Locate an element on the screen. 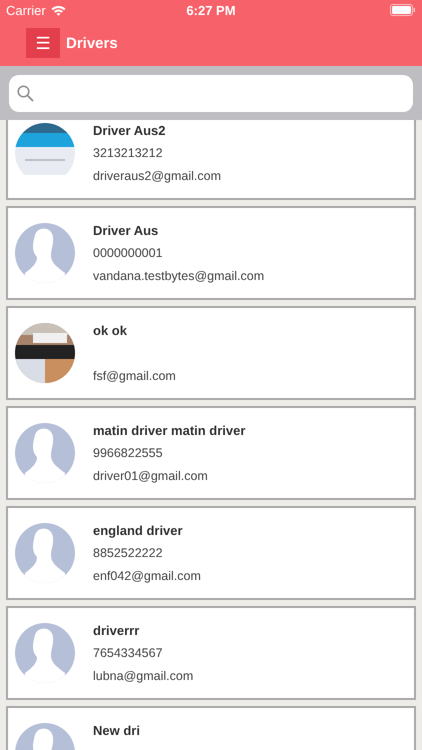 This screenshot has width=422, height=750. carrier-label: Carrier is located at coordinates (26, 10).